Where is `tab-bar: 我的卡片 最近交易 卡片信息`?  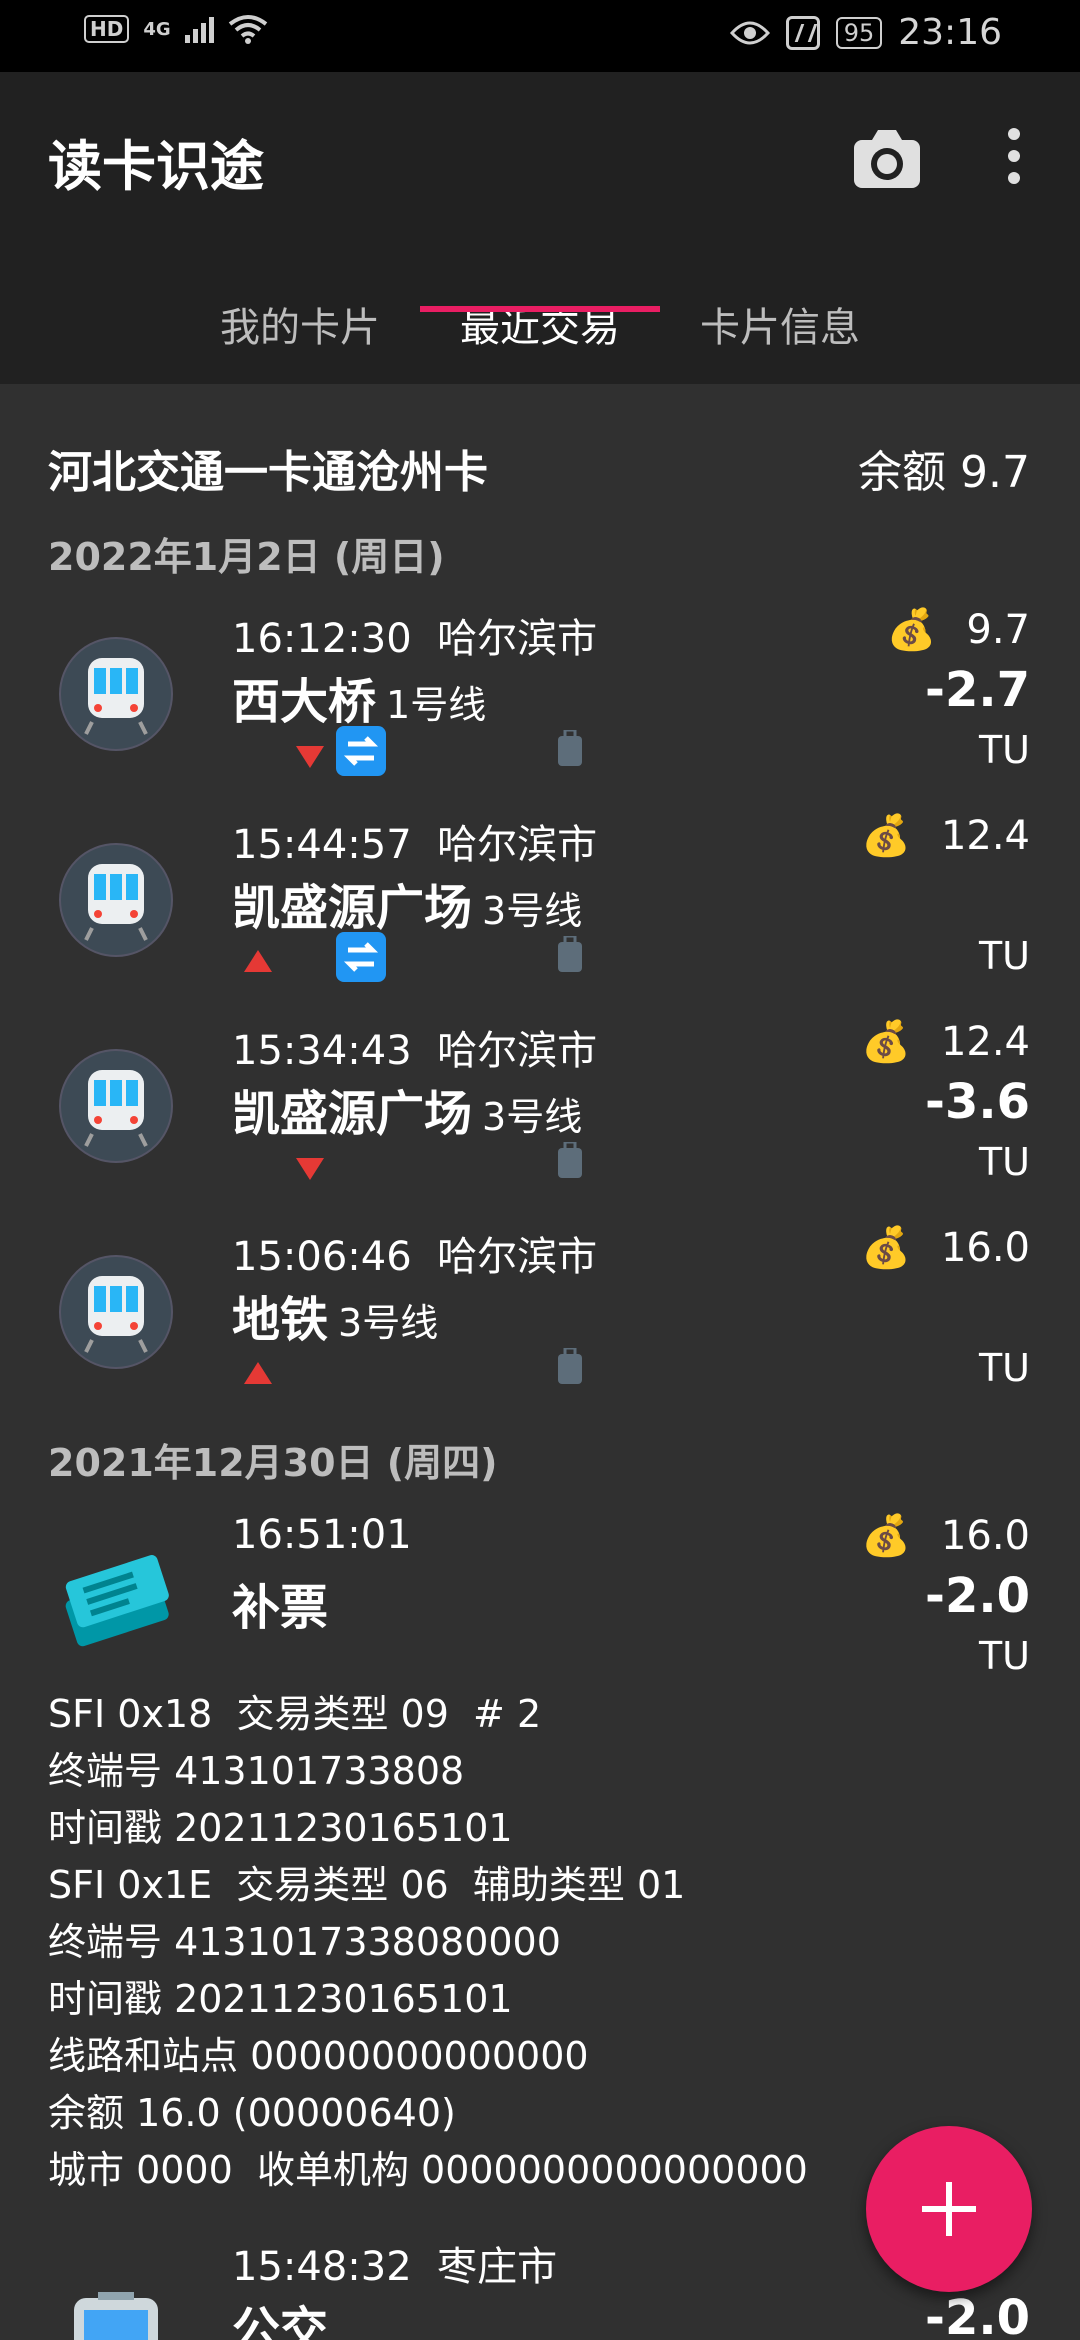
tab-bar: 我的卡片 最近交易 卡片信息 is located at coordinates (540, 324).